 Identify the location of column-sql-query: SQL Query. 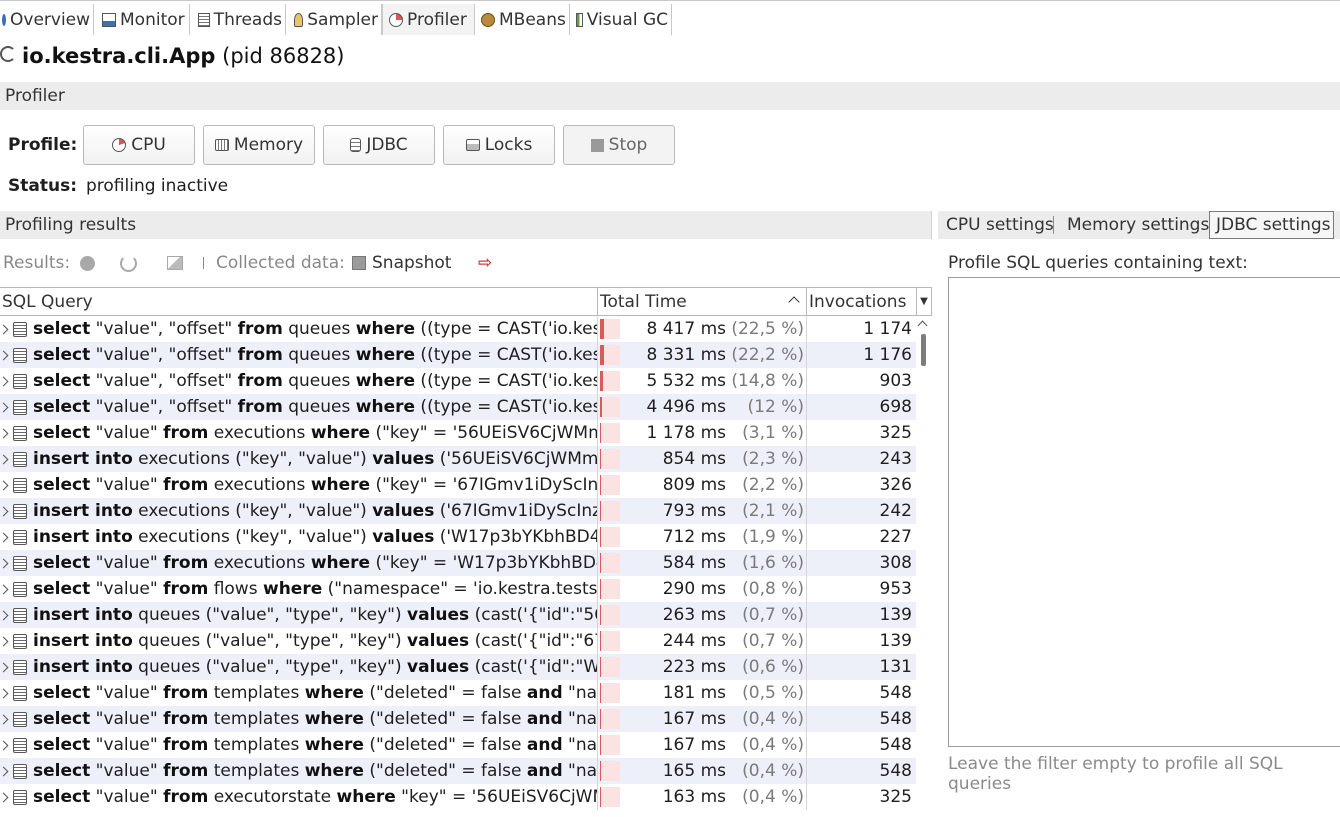
(299, 301).